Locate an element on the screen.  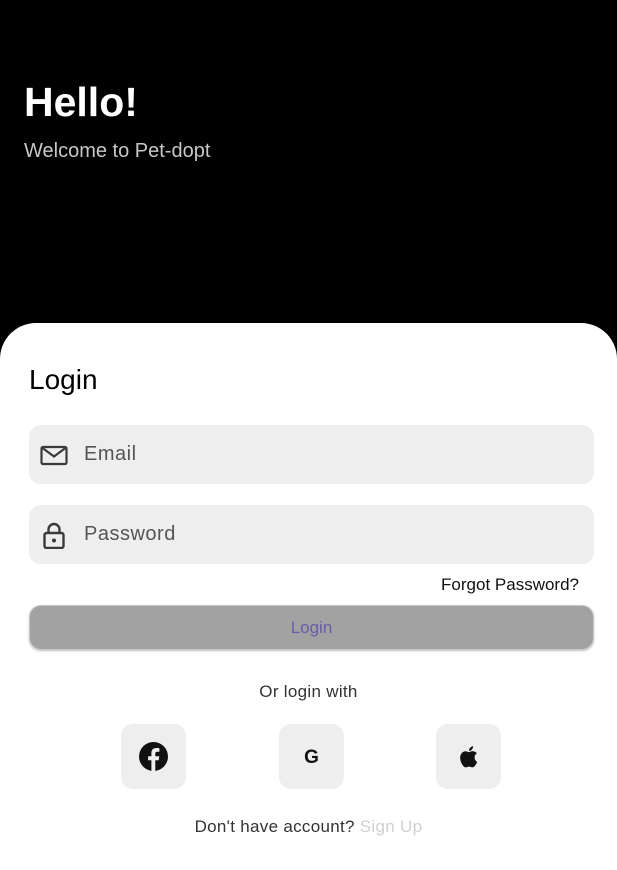
sign-up-link: Sign Up is located at coordinates (391, 826).